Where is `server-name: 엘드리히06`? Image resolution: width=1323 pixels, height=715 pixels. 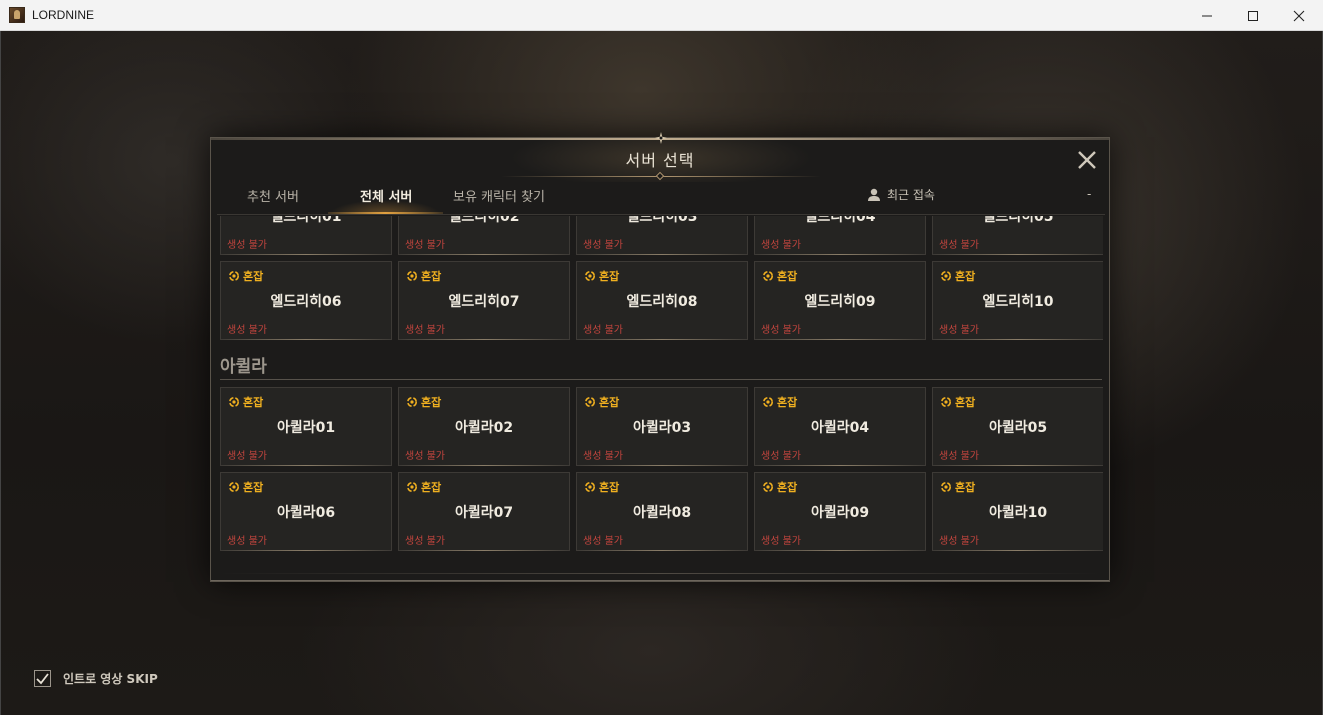 server-name: 엘드리히06 is located at coordinates (306, 302).